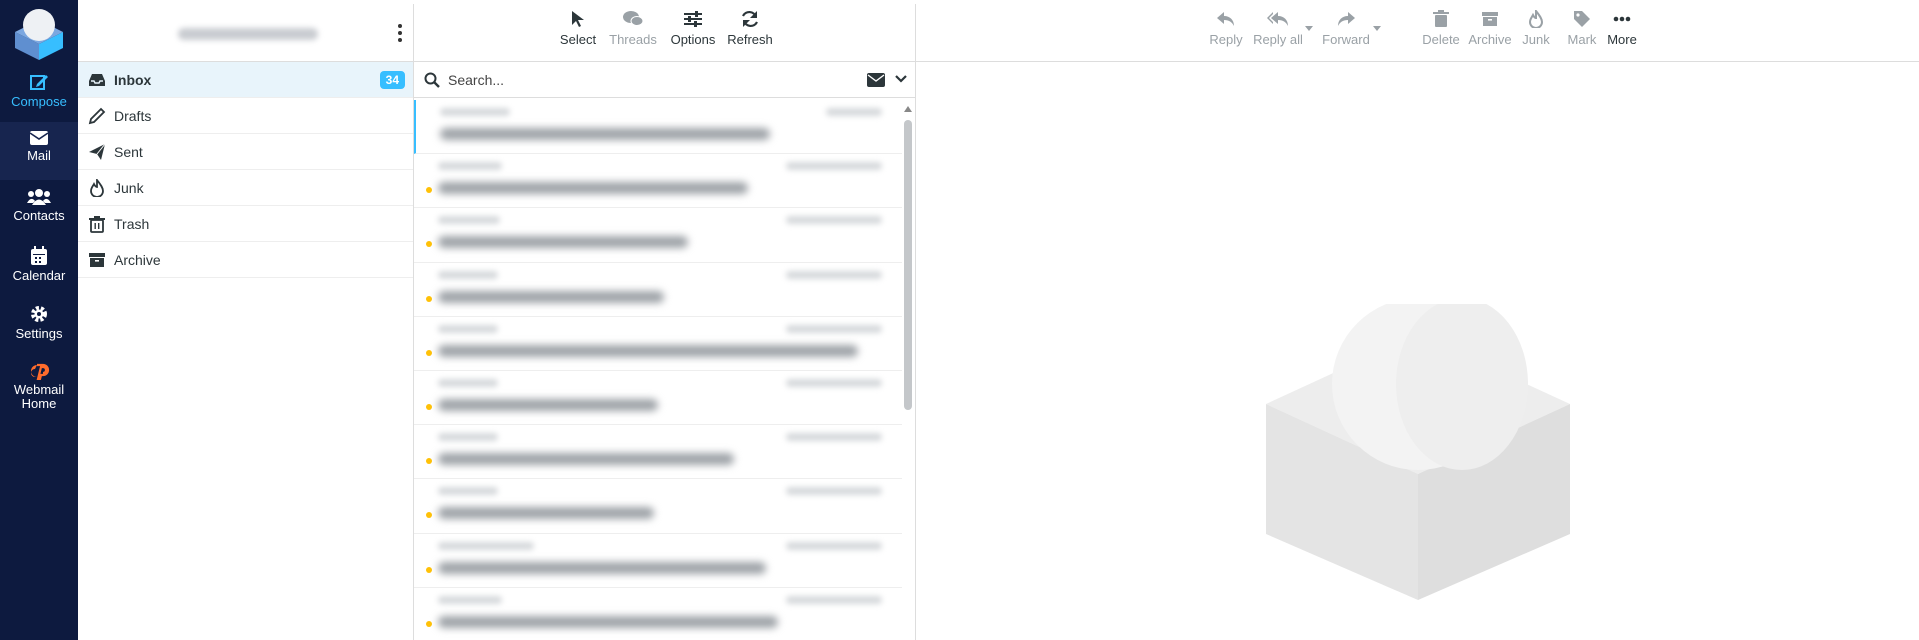 The width and height of the screenshot is (1919, 640). Describe the element at coordinates (39, 33) in the screenshot. I see `roundcube-logo` at that location.